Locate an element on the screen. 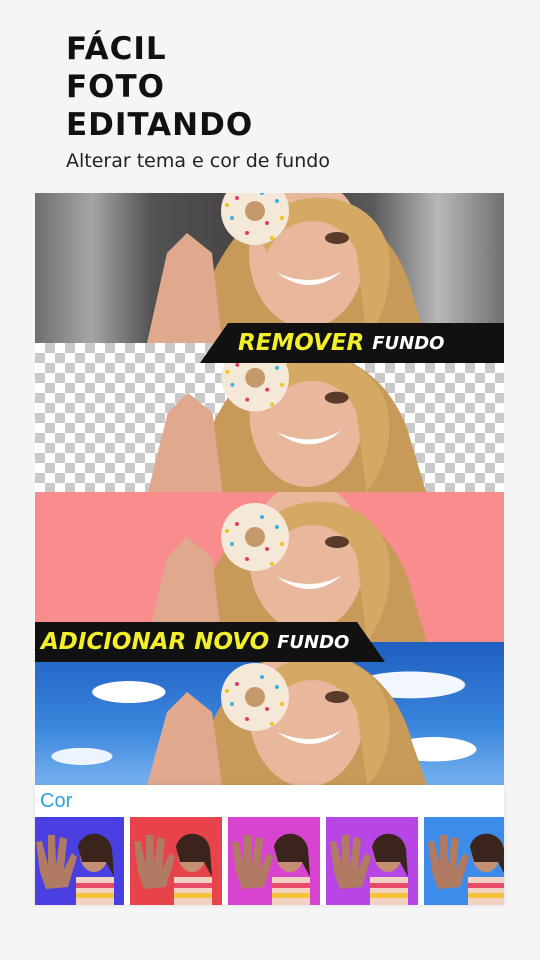 This screenshot has width=540, height=960. remove-background-banner: REMOVER FUNDO is located at coordinates (352, 343).